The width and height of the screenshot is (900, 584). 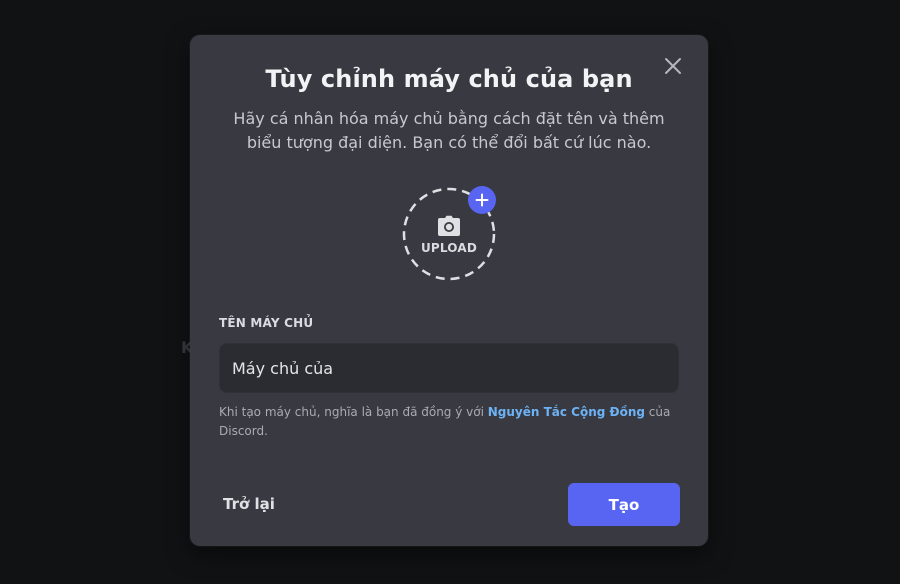 I want to click on server-name-input, so click(x=449, y=368).